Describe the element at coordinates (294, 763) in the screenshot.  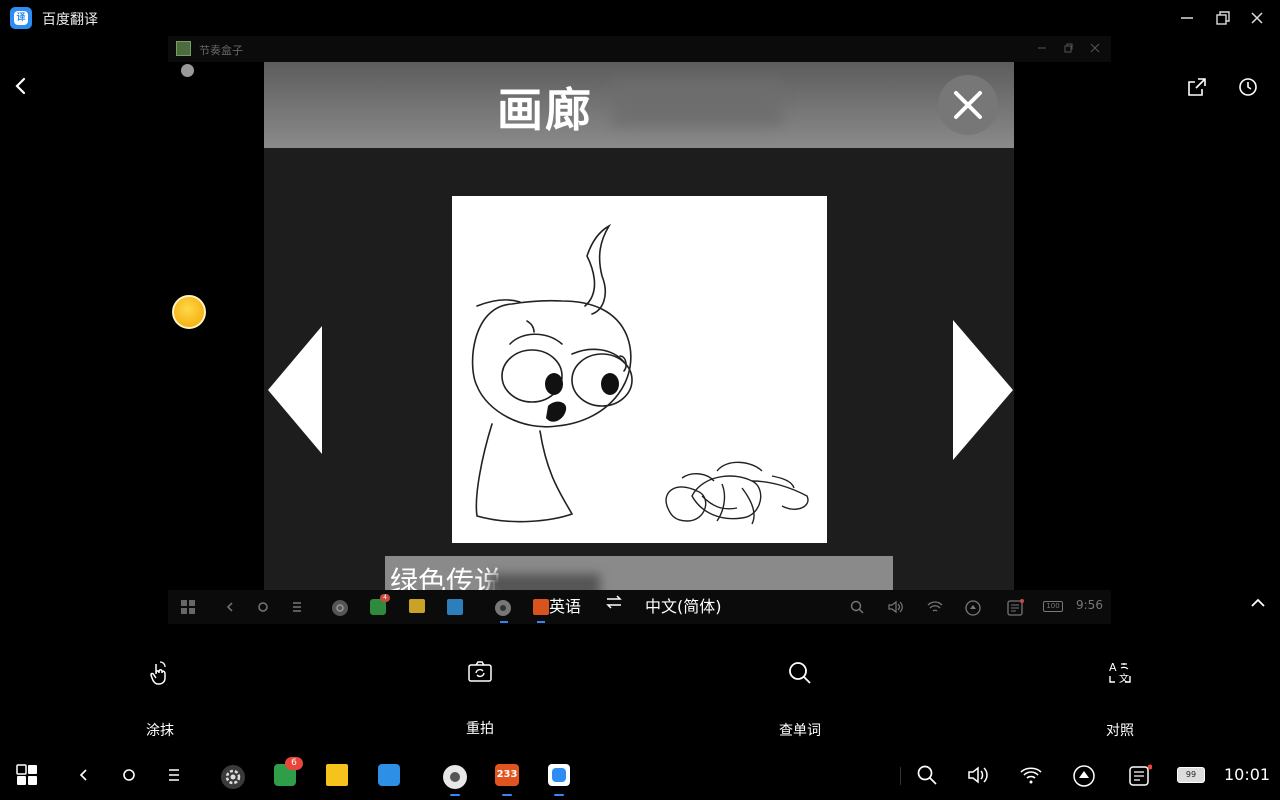
I see `app-store-badge: 6` at that location.